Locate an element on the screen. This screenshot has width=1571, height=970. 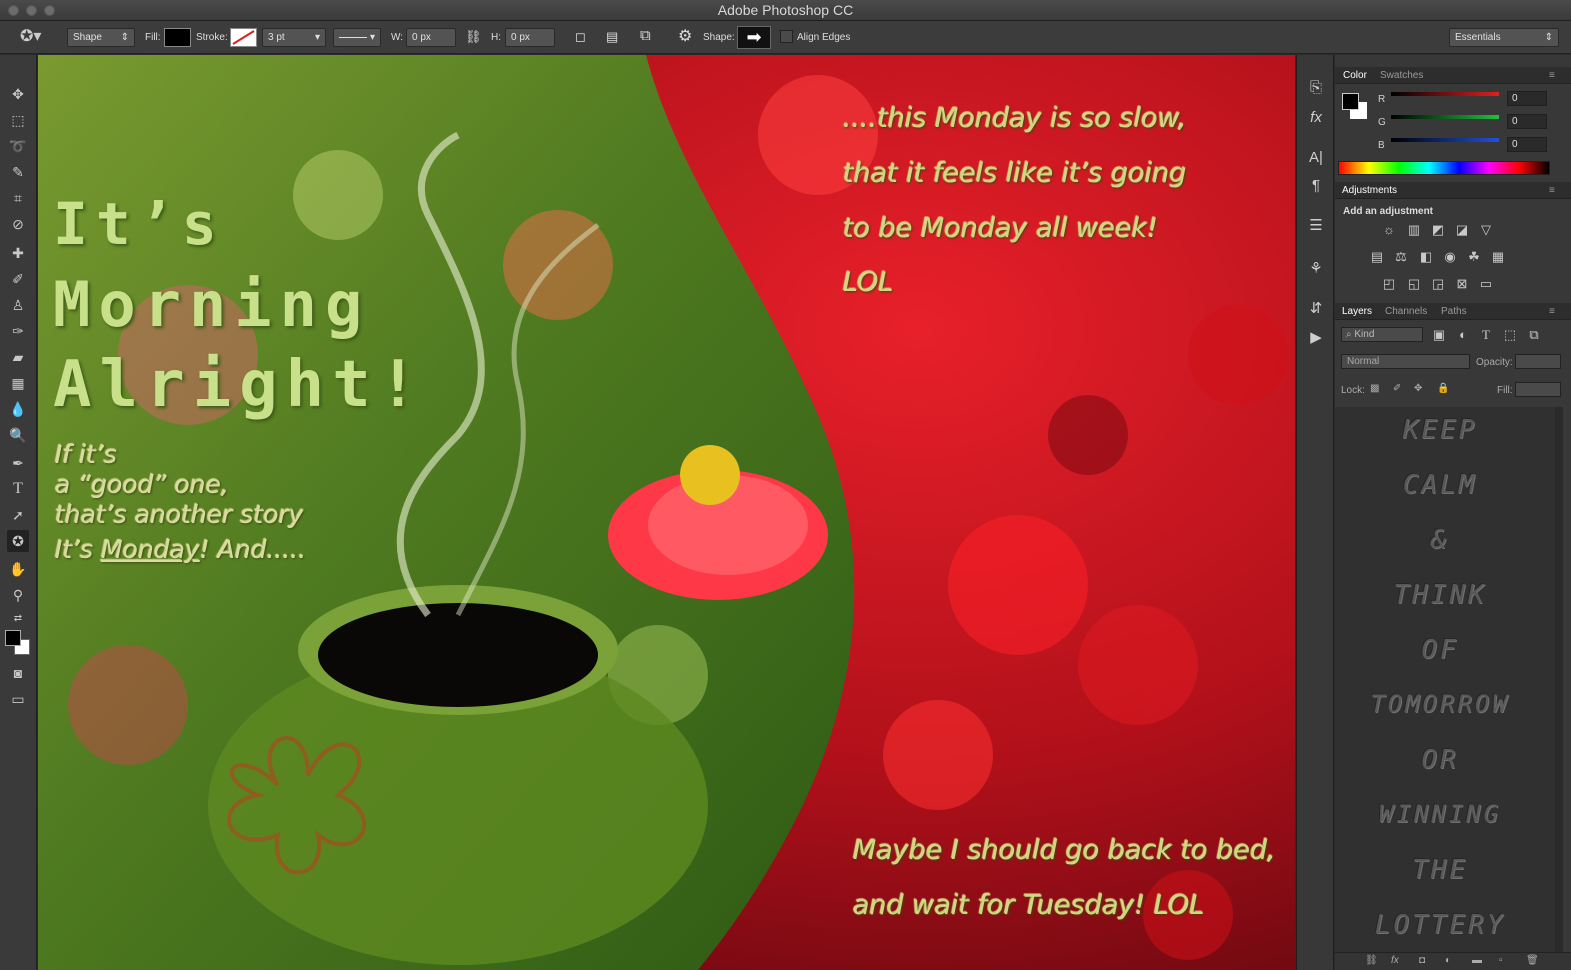
layers-scrollbar is located at coordinates (1559, 679).